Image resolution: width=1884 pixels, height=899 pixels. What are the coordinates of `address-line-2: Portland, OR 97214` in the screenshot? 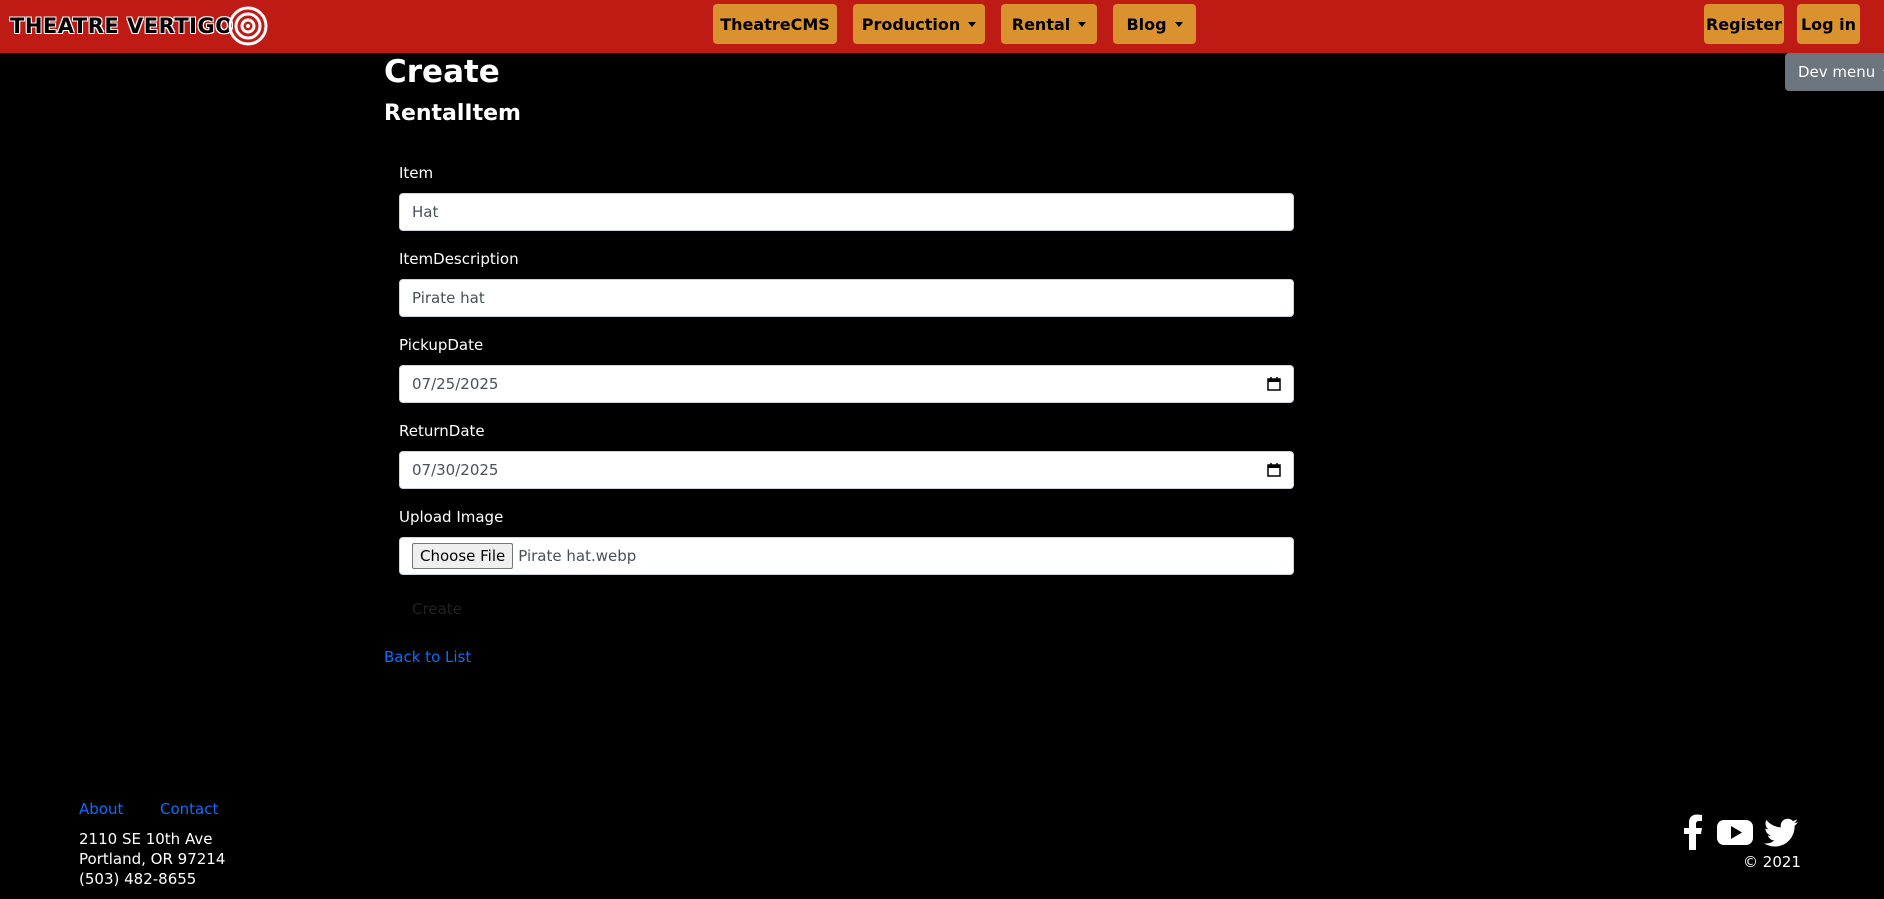 It's located at (152, 859).